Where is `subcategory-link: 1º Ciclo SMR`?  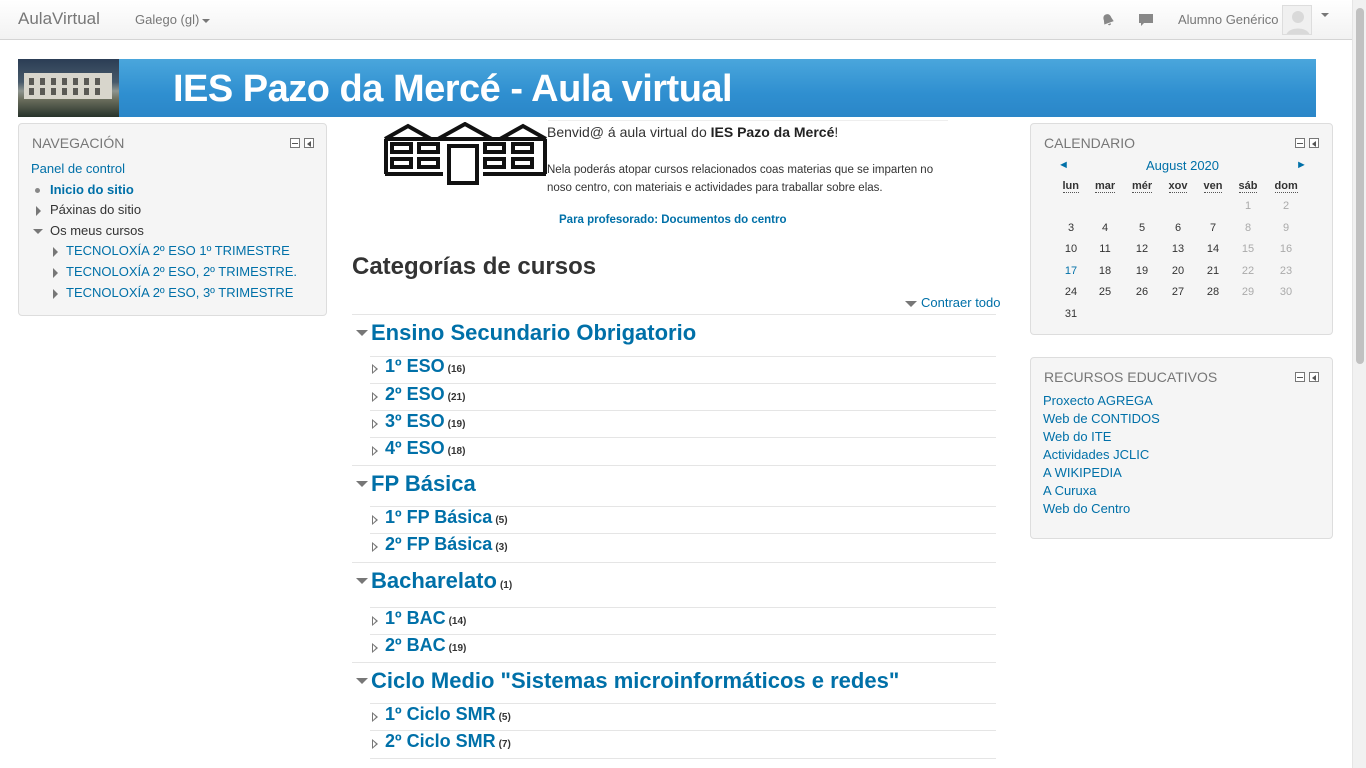
subcategory-link: 1º Ciclo SMR is located at coordinates (440, 714).